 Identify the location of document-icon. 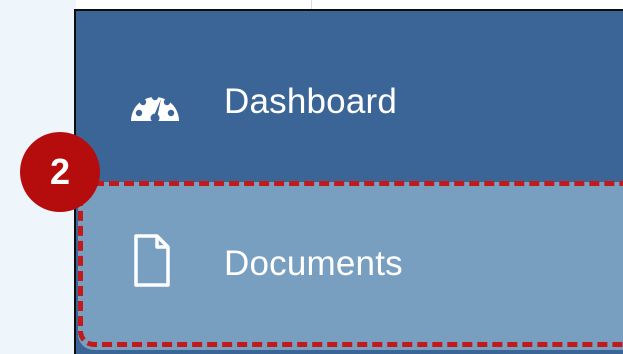
(152, 260).